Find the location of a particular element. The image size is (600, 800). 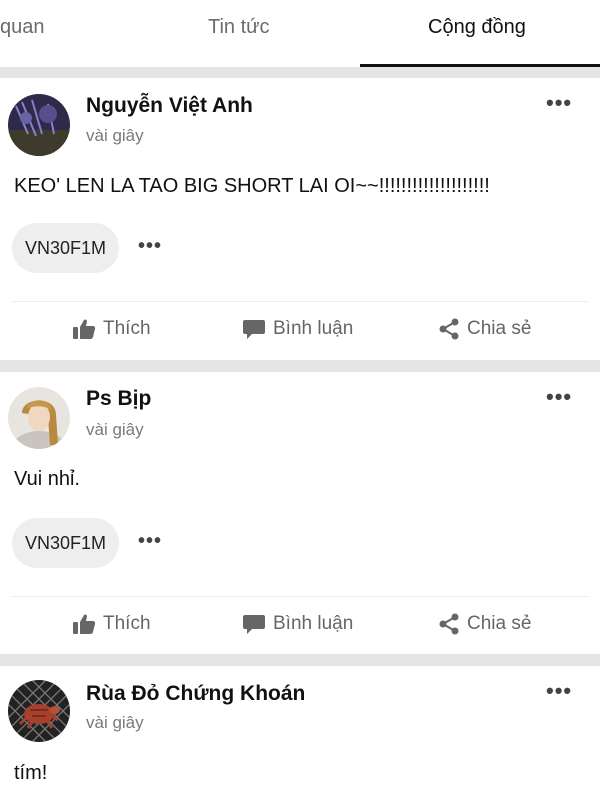

post-author: Rùa Đỏ Chứng Khoán is located at coordinates (195, 694).